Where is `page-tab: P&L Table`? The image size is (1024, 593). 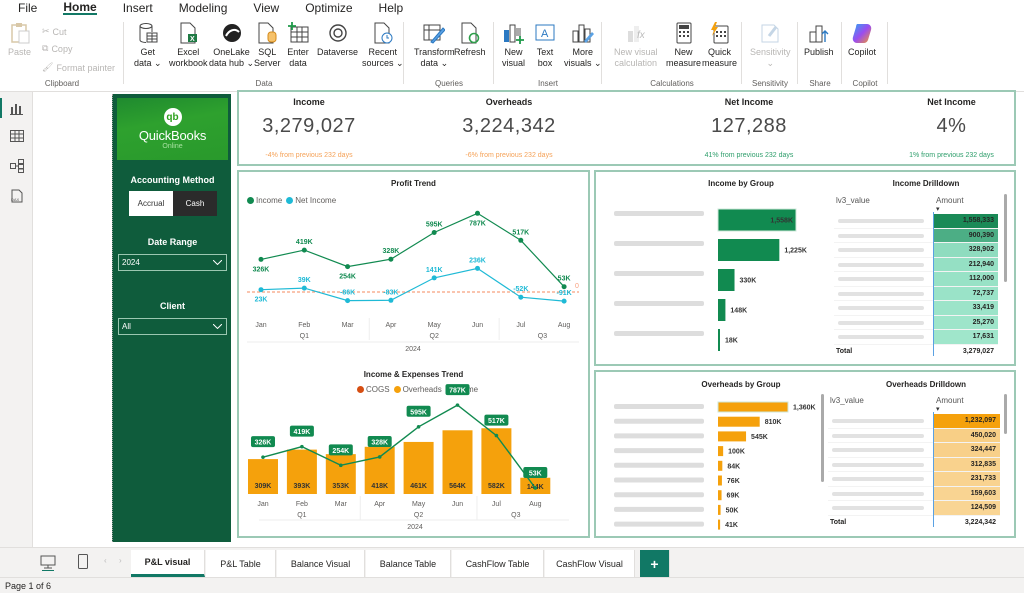
page-tab: P&L Table is located at coordinates (241, 563).